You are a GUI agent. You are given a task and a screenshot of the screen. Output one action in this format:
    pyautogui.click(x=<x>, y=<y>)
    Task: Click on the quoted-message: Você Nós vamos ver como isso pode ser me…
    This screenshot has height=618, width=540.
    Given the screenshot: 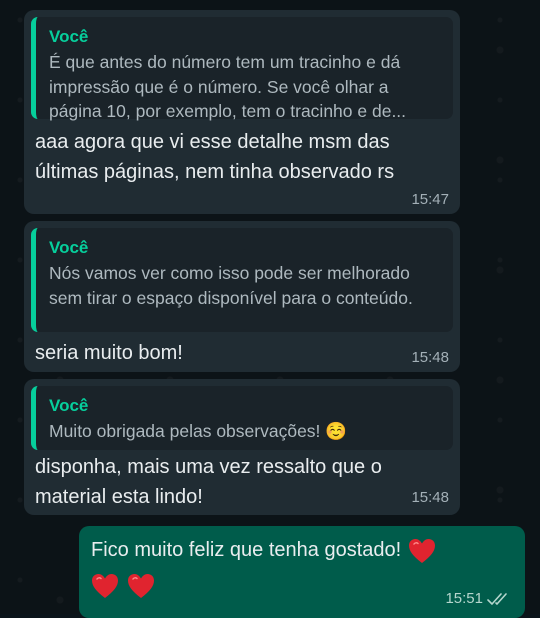 What is the action you would take?
    pyautogui.click(x=242, y=280)
    